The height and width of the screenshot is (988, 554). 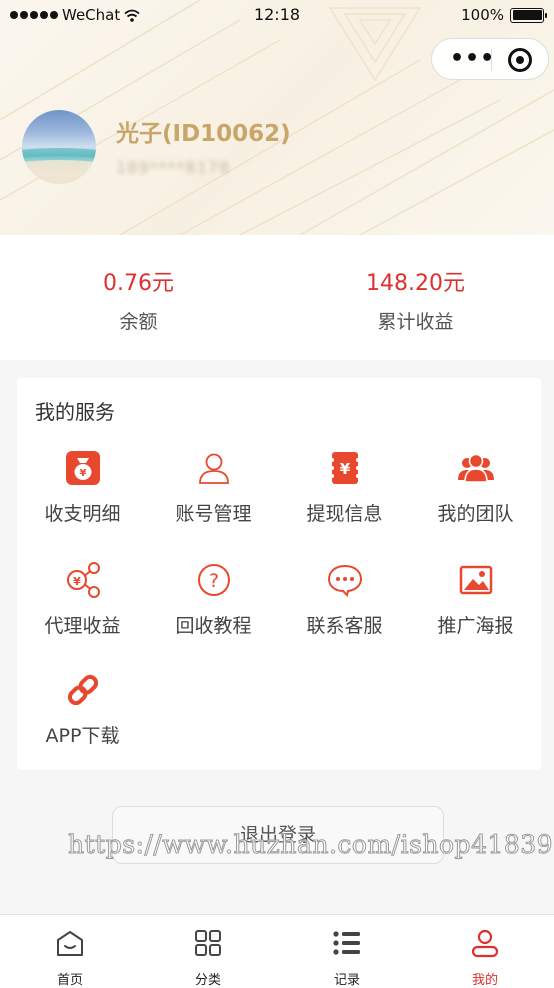 I want to click on watermark-text: https://www.huzhan.com/ishop41839, so click(x=310, y=845).